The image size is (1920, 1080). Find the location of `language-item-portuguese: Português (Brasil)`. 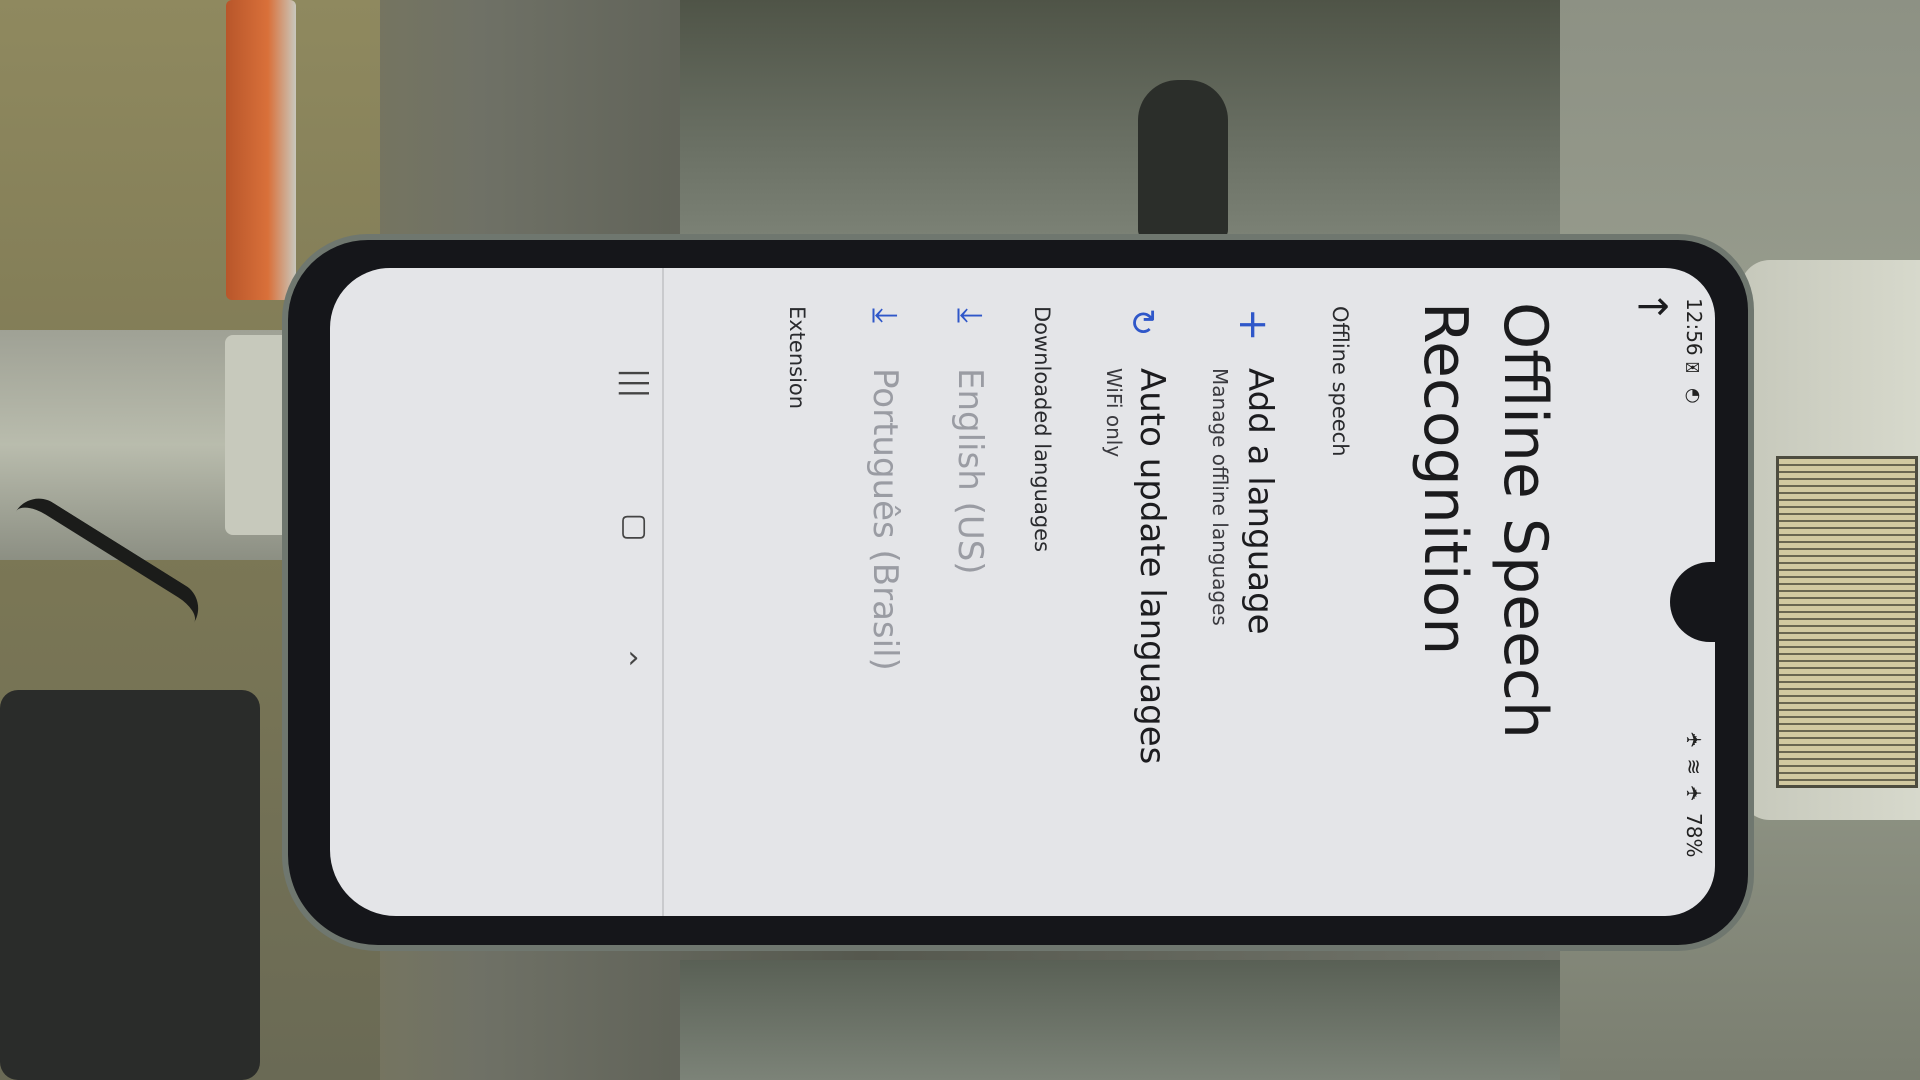

language-item-portuguese: Português (Brasil) is located at coordinates (885, 519).